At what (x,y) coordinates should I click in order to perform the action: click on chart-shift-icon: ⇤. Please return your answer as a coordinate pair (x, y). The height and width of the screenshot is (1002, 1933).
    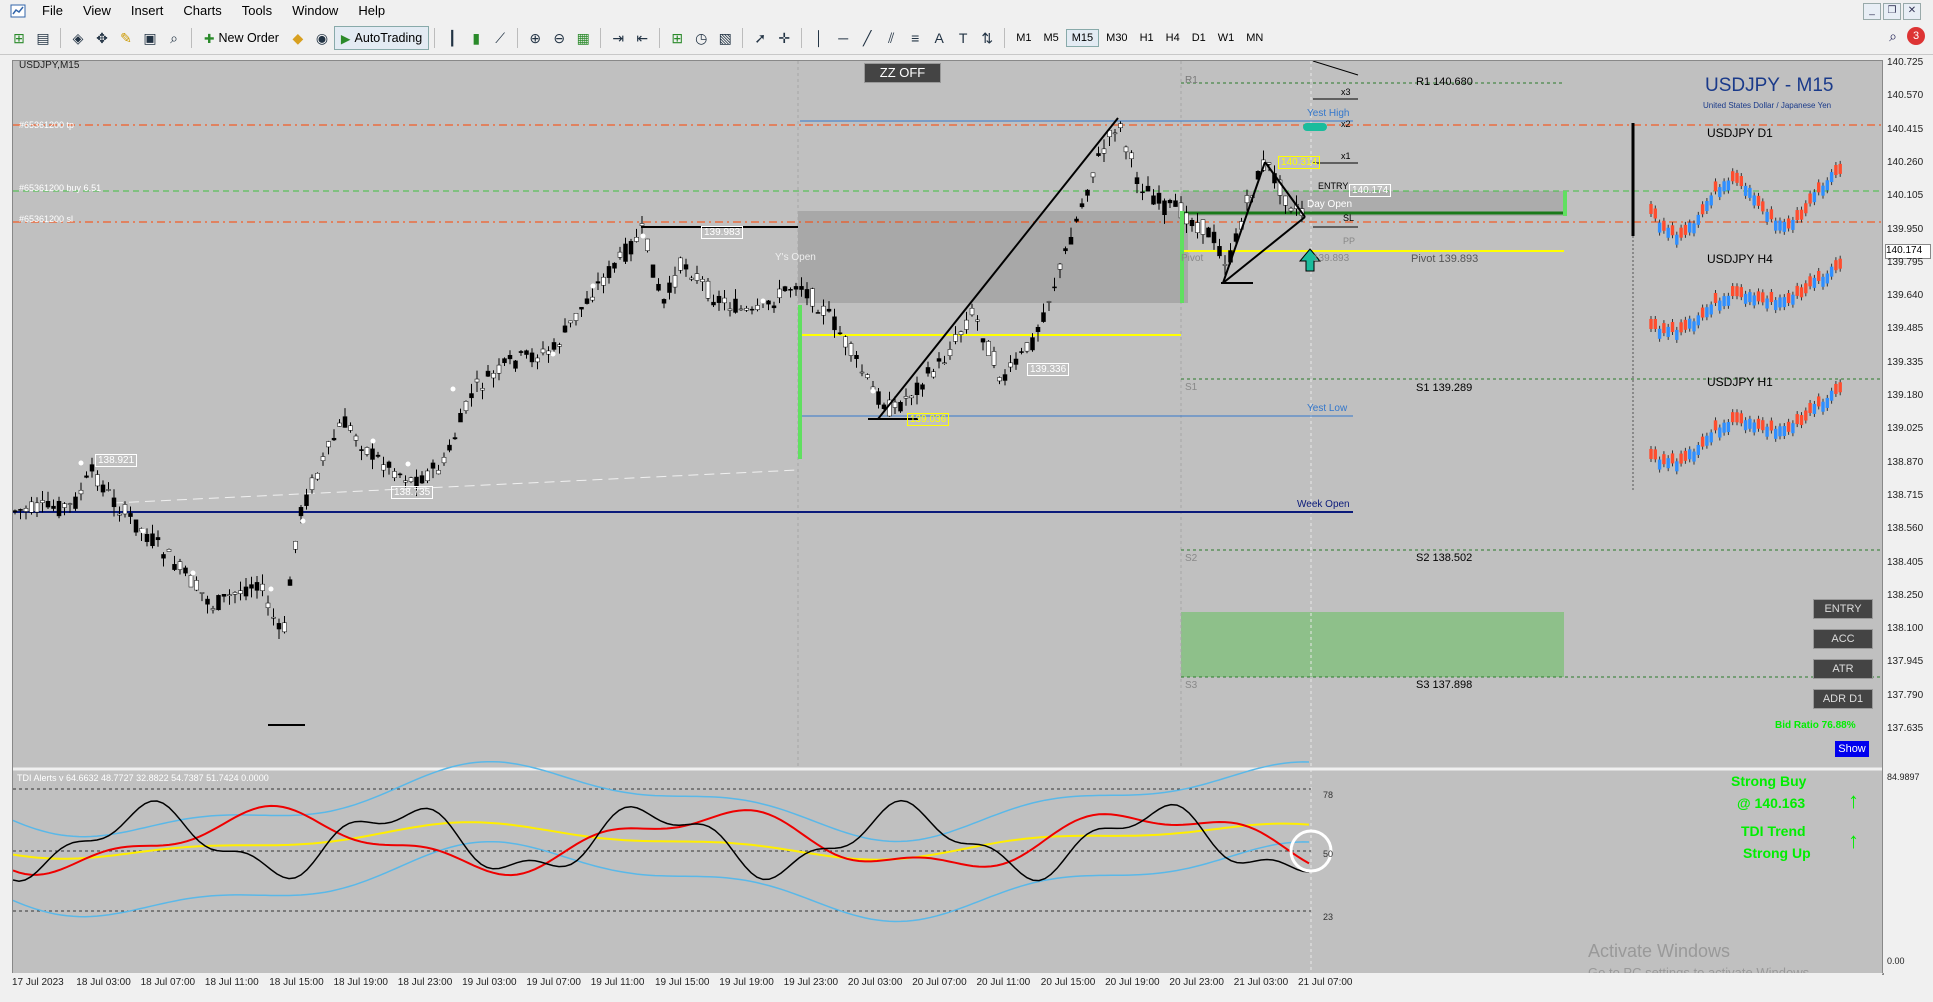
    Looking at the image, I should click on (642, 38).